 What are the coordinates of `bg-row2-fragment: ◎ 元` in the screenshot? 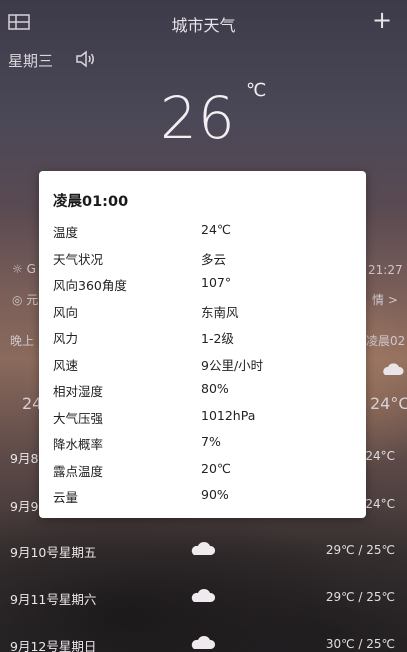 It's located at (25, 300).